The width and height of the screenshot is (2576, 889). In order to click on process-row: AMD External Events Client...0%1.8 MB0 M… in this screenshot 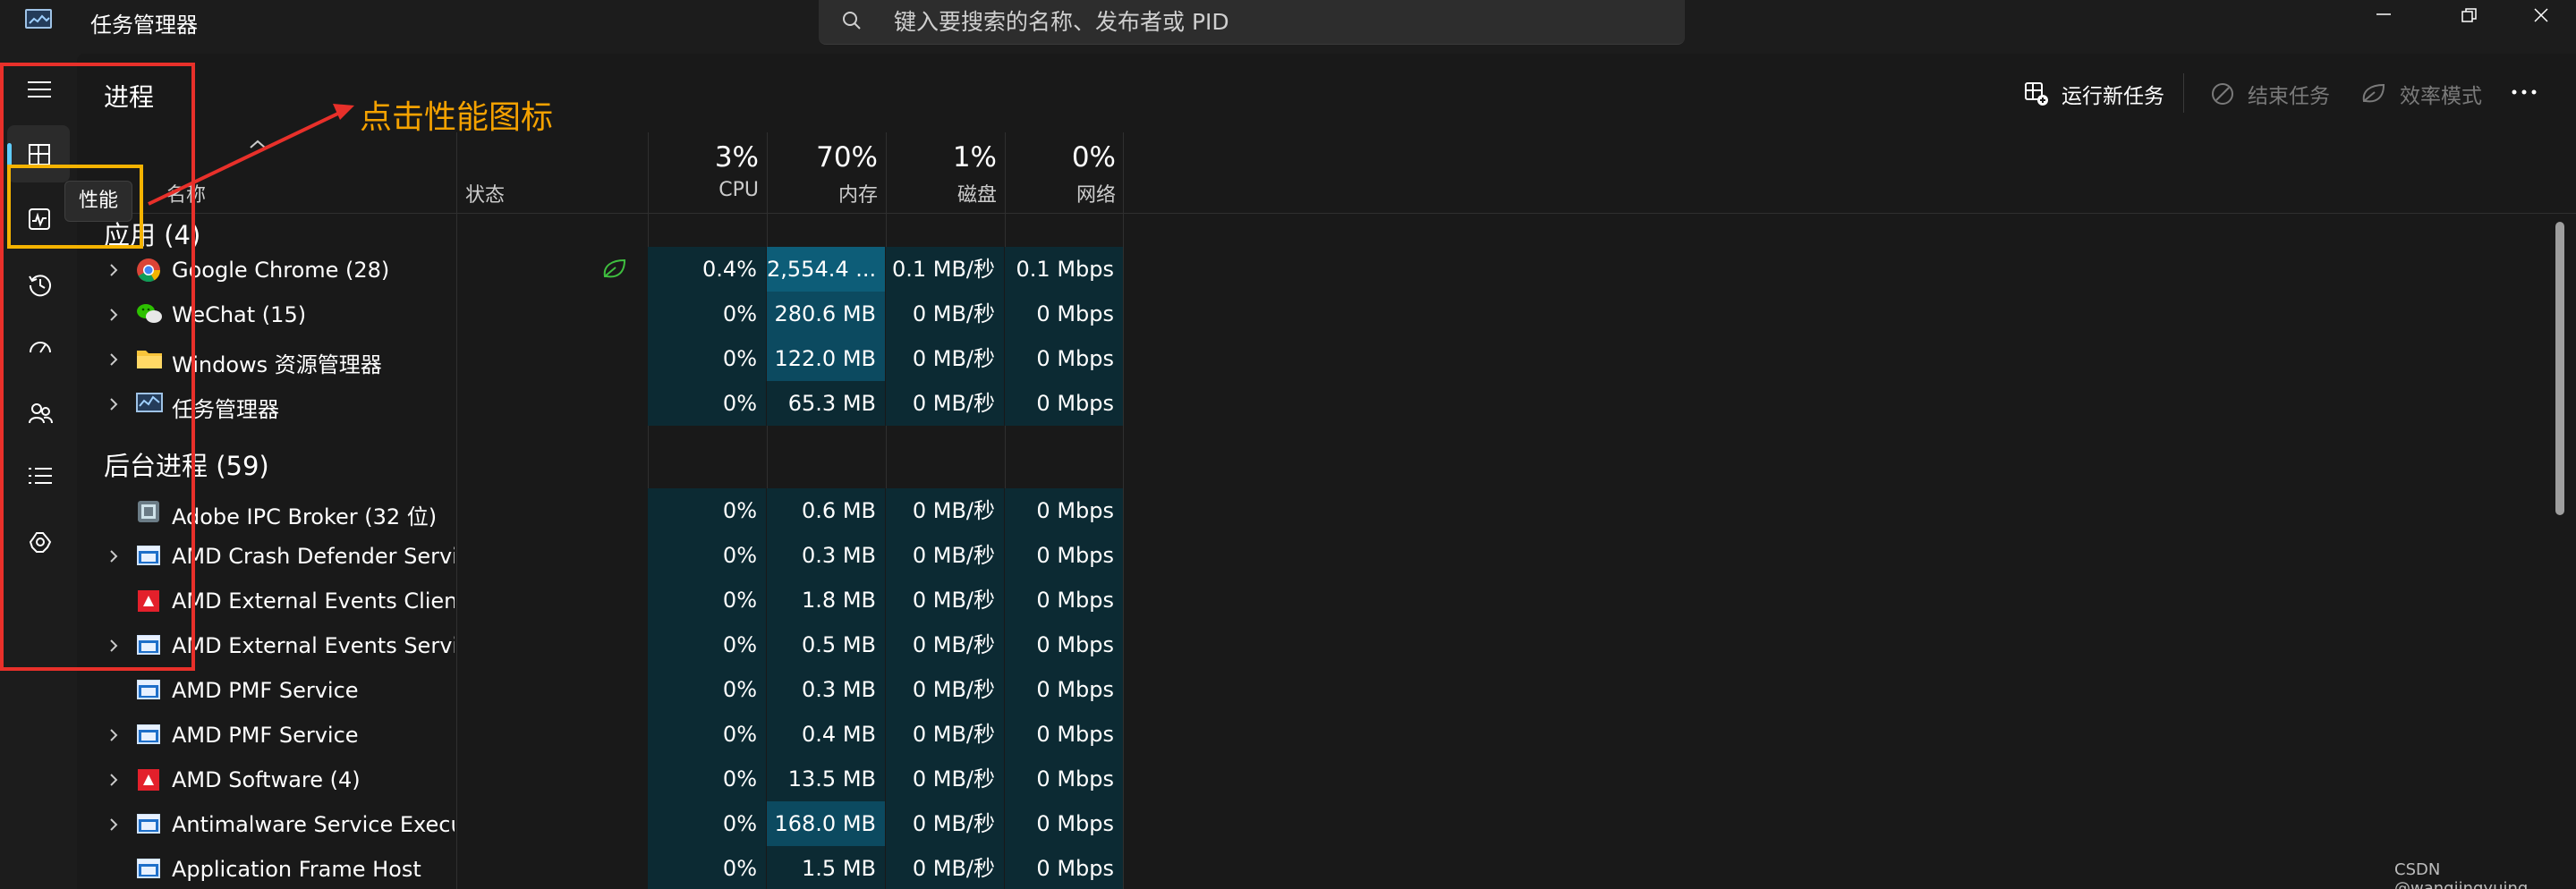, I will do `click(1326, 600)`.